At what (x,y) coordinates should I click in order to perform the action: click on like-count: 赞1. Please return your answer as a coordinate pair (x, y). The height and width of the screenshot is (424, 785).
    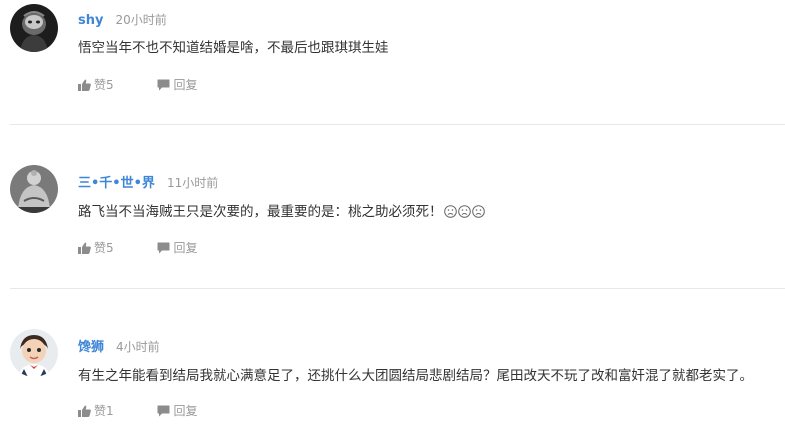
    Looking at the image, I should click on (104, 411).